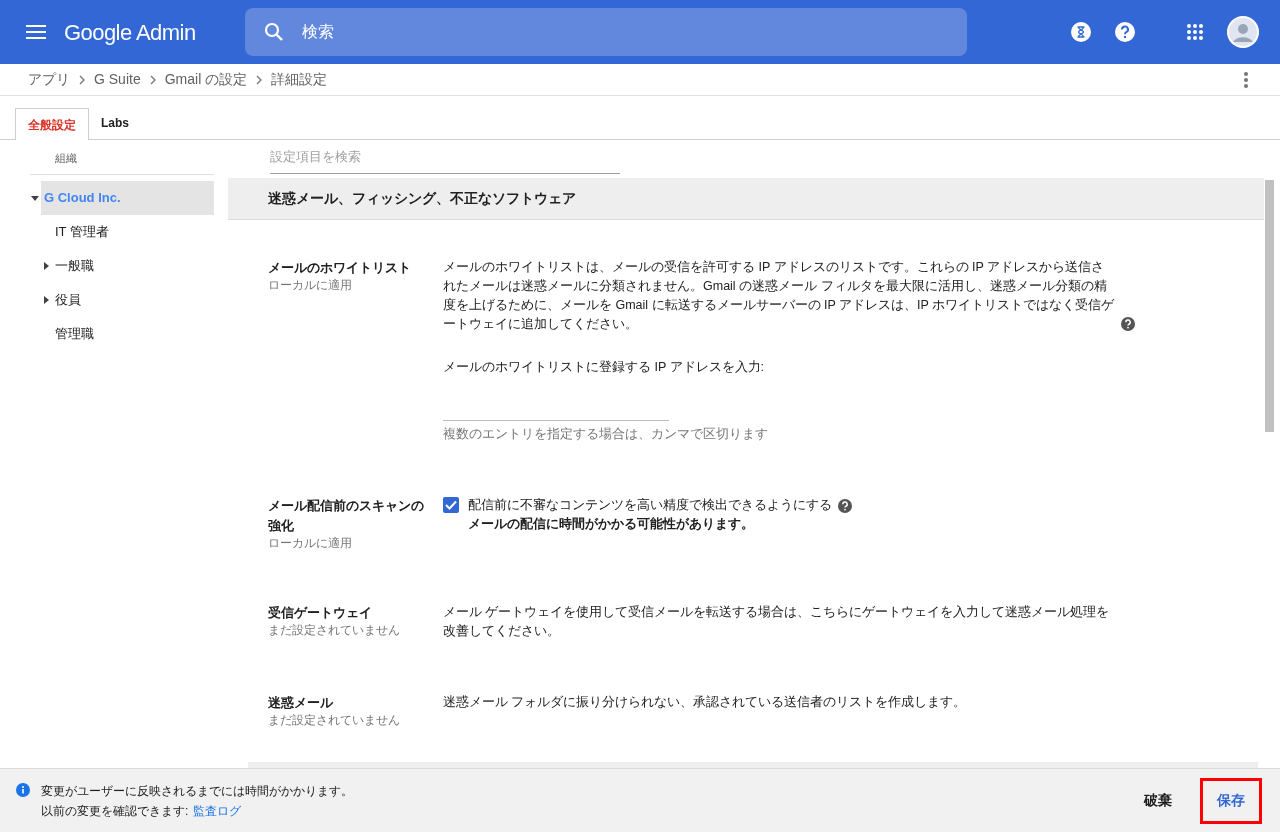 Image resolution: width=1280 pixels, height=832 pixels. I want to click on info-icon, so click(23, 789).